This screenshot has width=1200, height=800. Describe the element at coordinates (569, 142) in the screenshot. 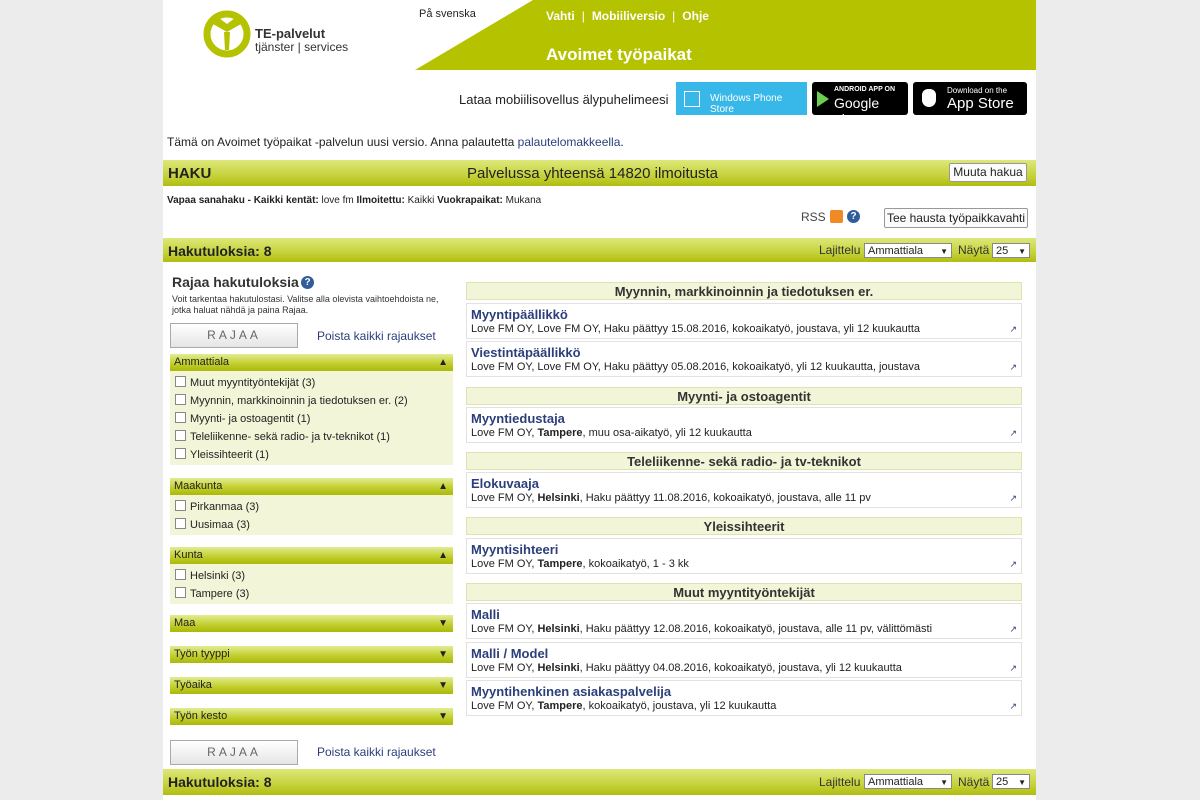

I see `feedback-form-link: palautelomakkeella` at that location.